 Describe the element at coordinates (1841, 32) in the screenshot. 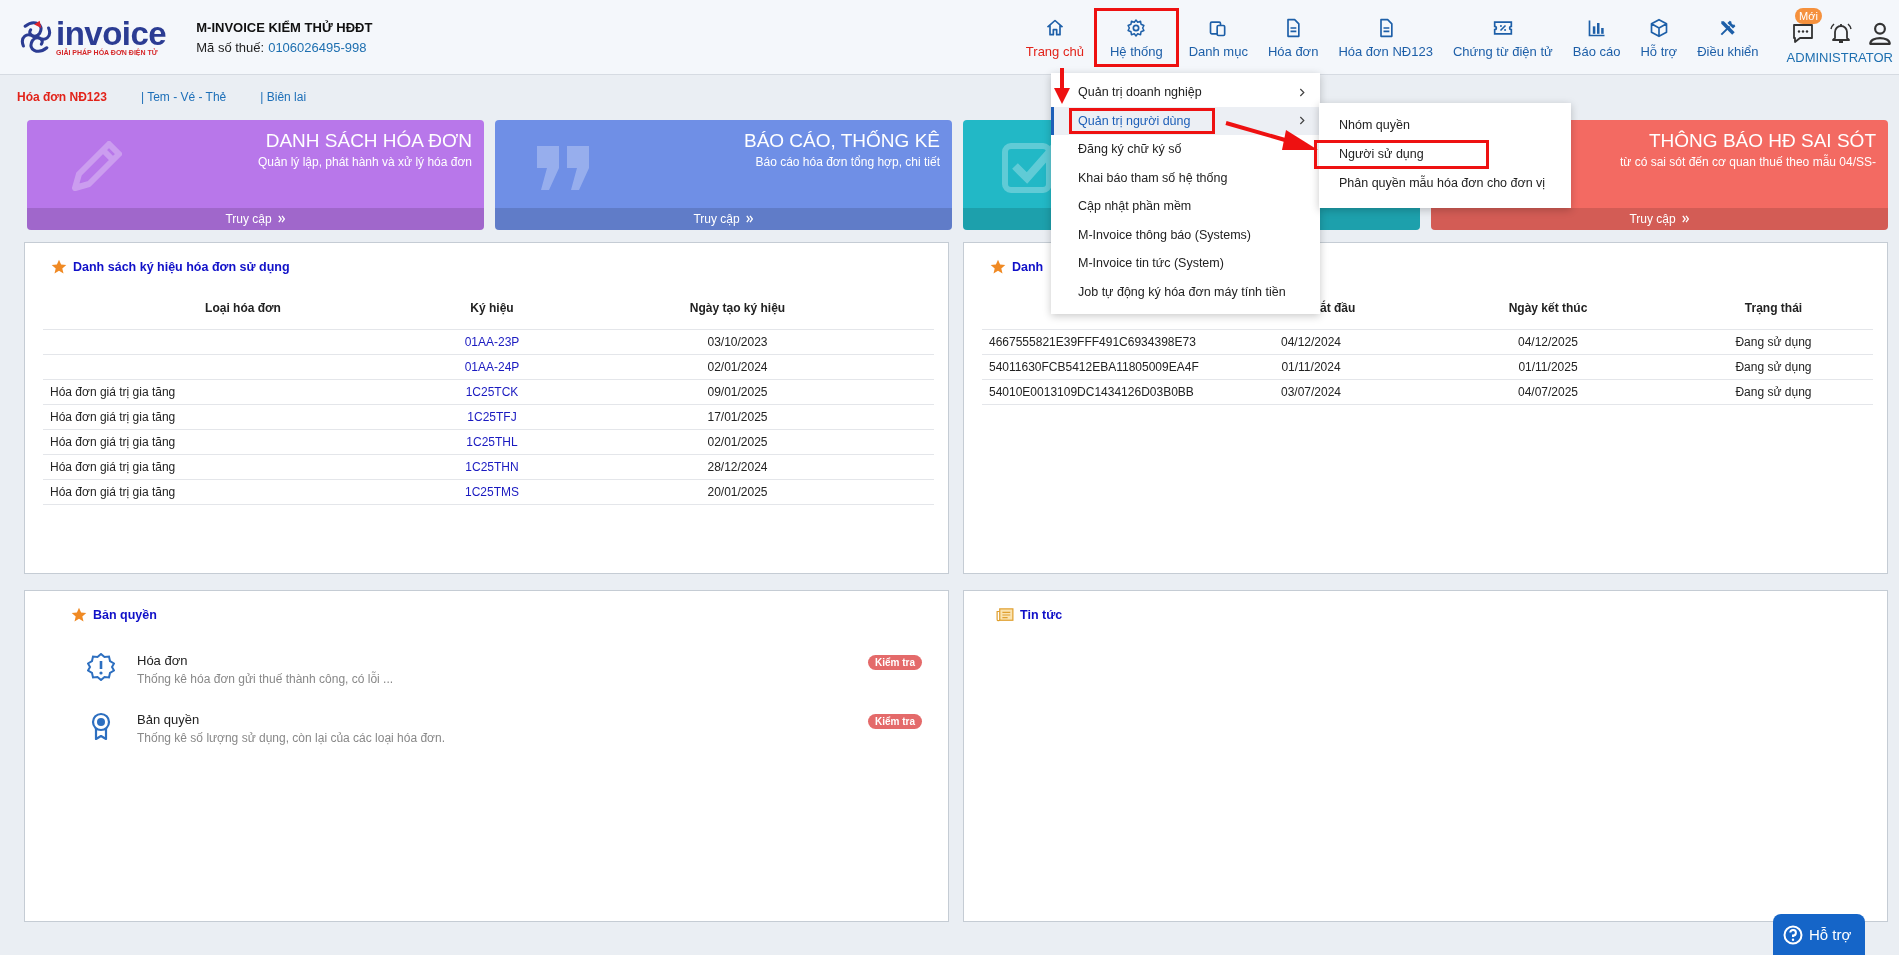

I see `bell-icon` at that location.